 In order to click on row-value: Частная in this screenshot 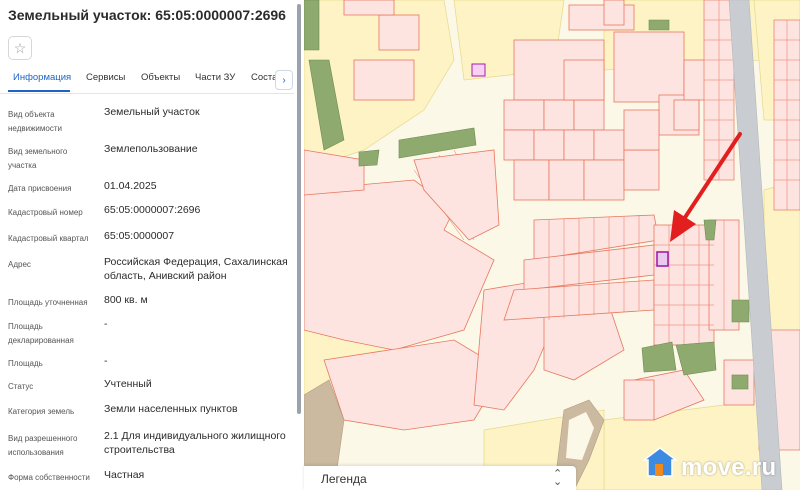, I will do `click(124, 475)`.